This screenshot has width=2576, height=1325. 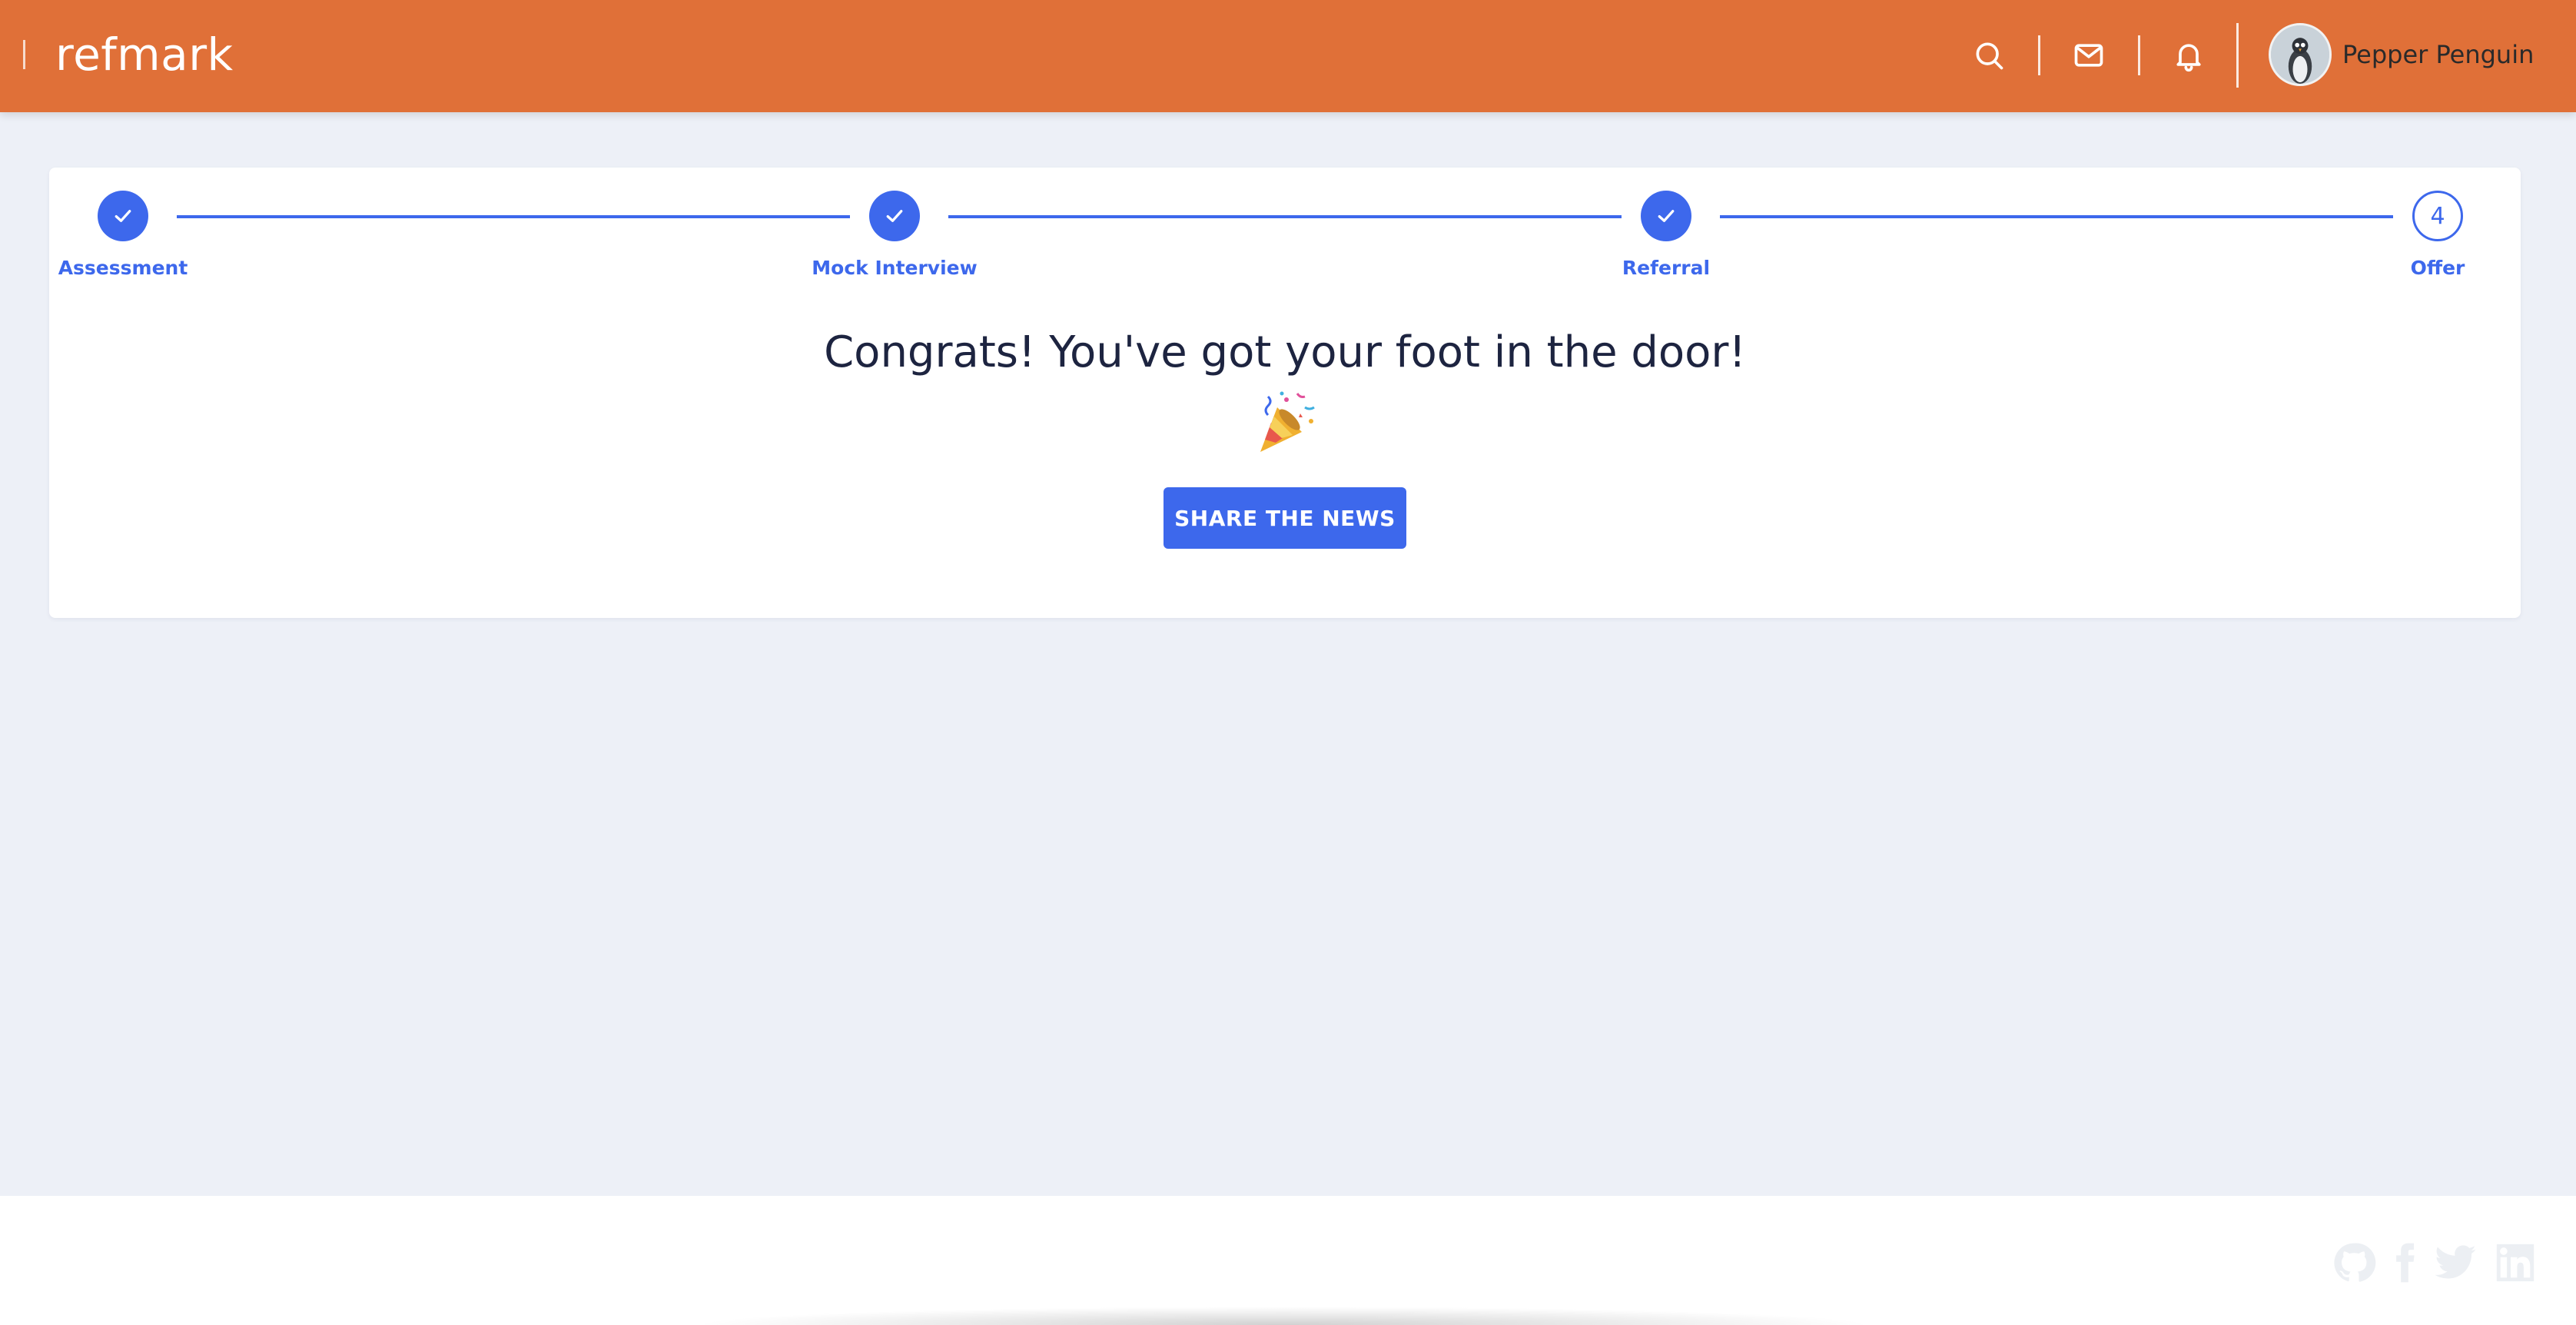 I want to click on mail-icon, so click(x=2088, y=55).